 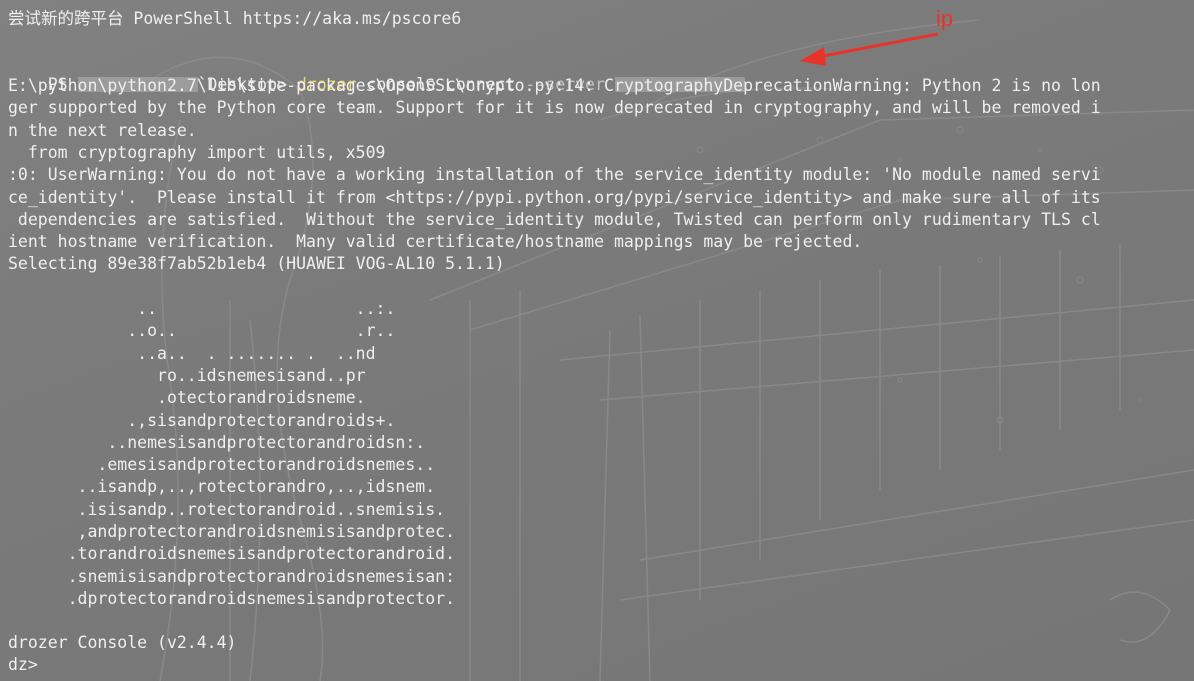 I want to click on ascii-art-line: .torandroidsnemesisandprotectorandroid., so click(x=232, y=554).